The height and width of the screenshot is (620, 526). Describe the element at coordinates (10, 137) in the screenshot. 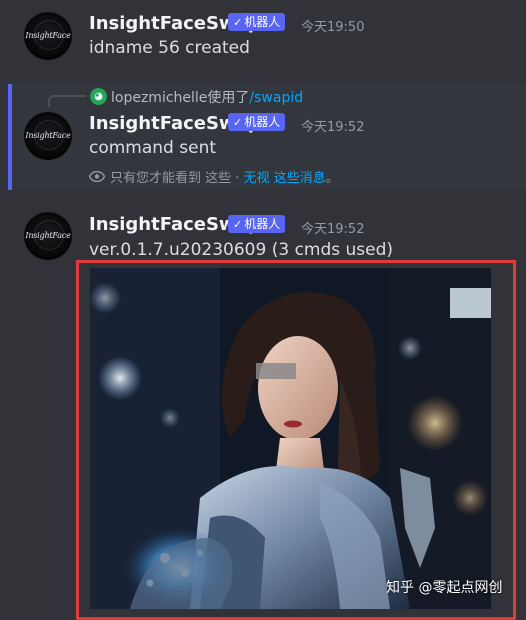

I see `message-highlight-bar` at that location.